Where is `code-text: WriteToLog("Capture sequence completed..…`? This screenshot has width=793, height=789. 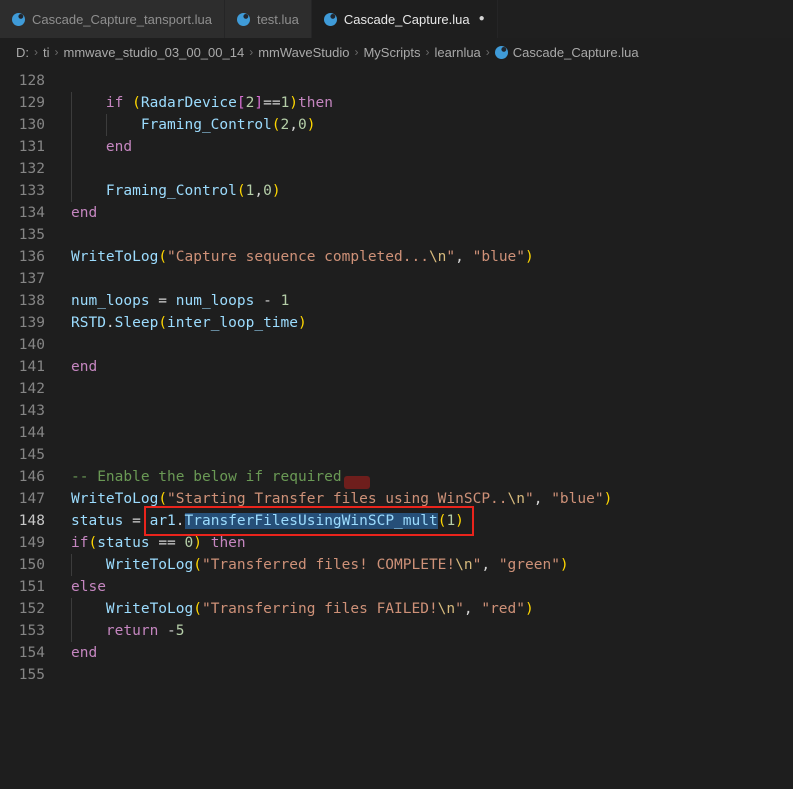 code-text: WriteToLog("Capture sequence completed..… is located at coordinates (419, 257).